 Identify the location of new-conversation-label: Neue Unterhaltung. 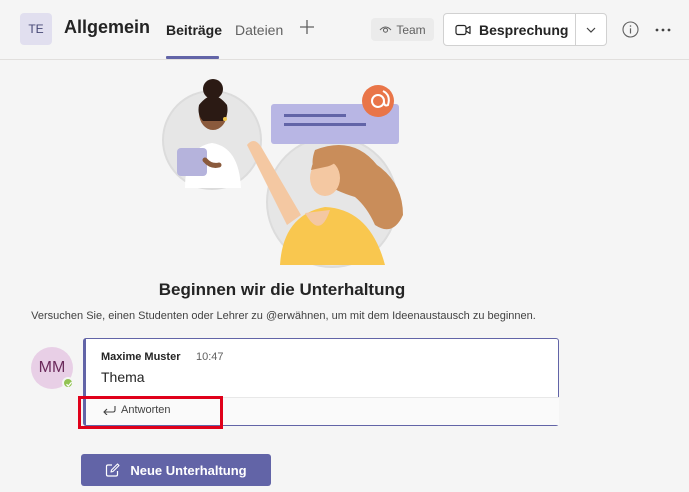
(188, 470).